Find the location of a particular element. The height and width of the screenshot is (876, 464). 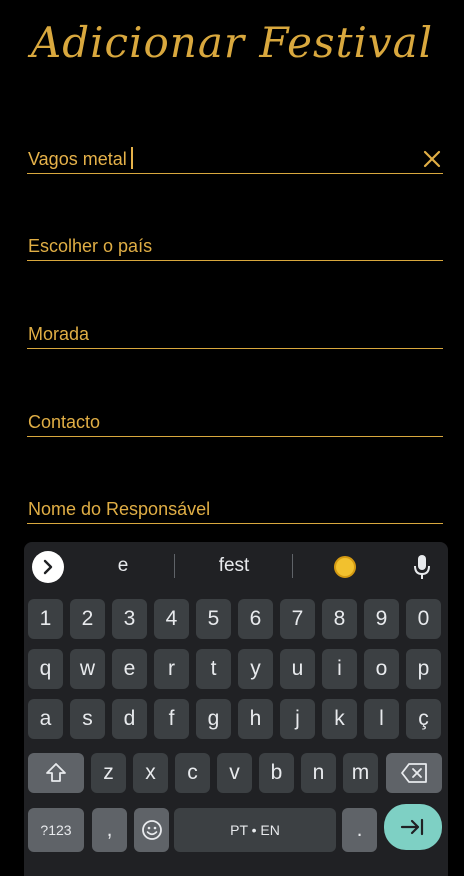

number-key: 4 is located at coordinates (171, 619).